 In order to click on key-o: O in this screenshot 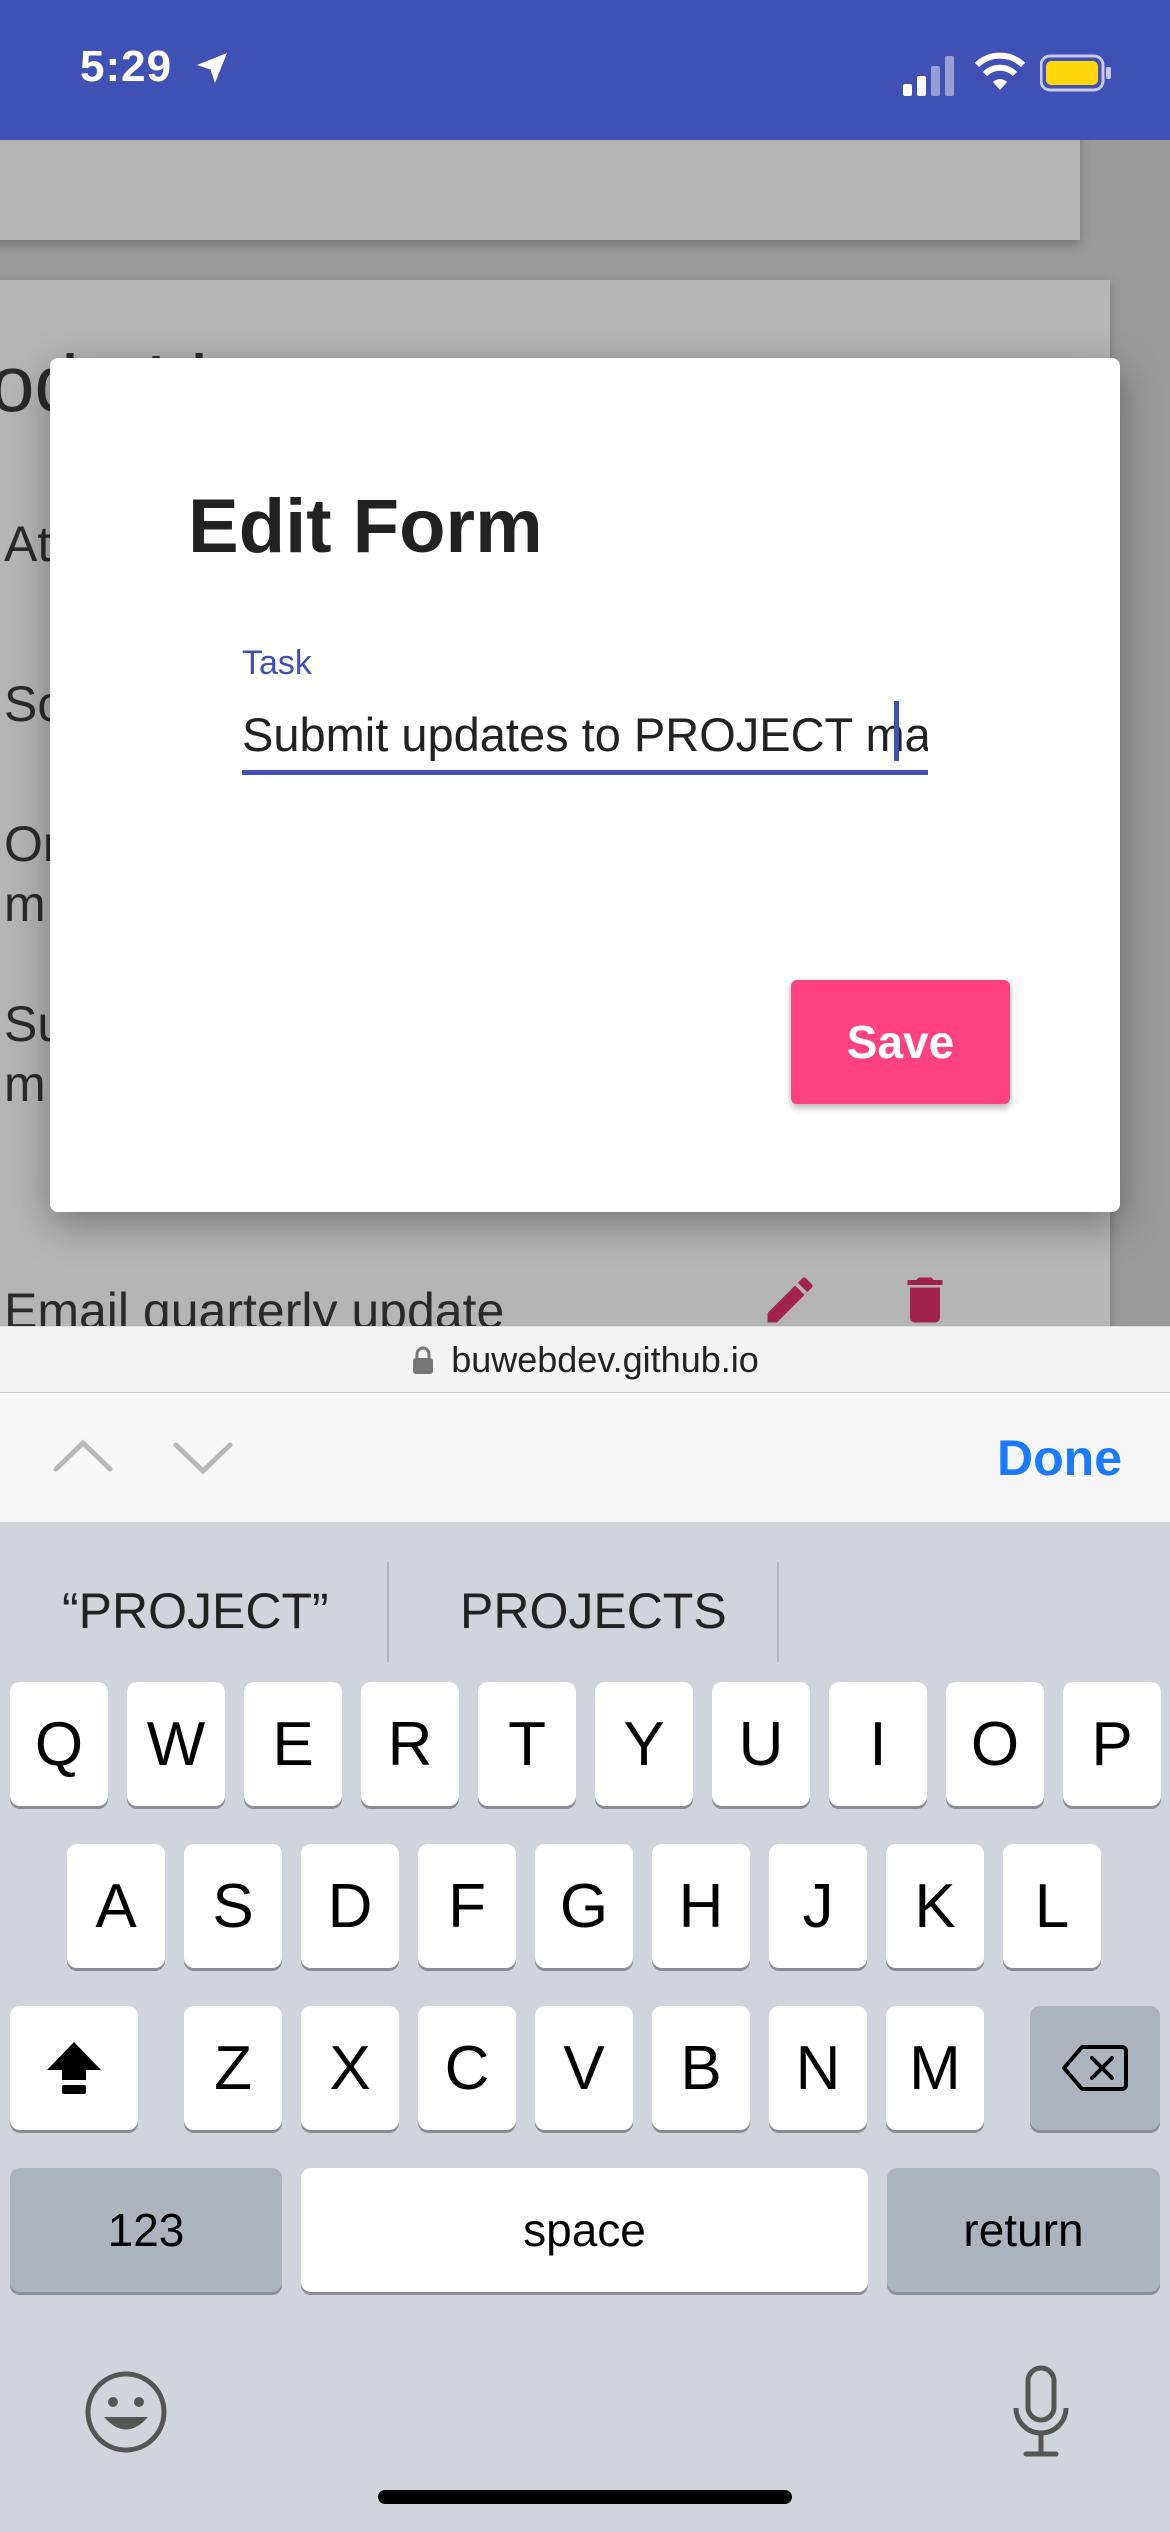, I will do `click(995, 1744)`.